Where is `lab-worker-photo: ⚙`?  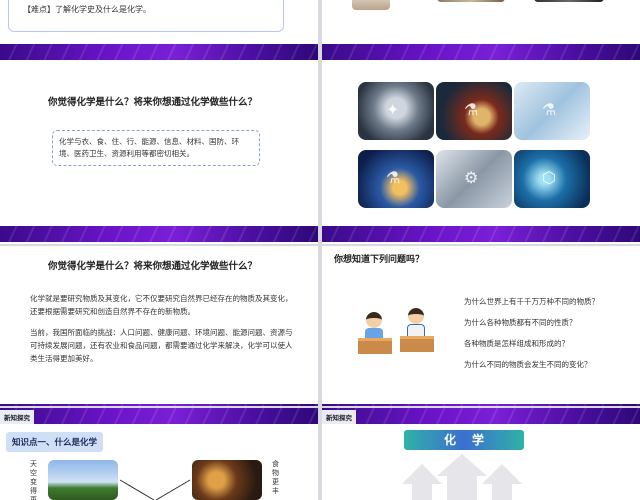 lab-worker-photo: ⚙ is located at coordinates (474, 179).